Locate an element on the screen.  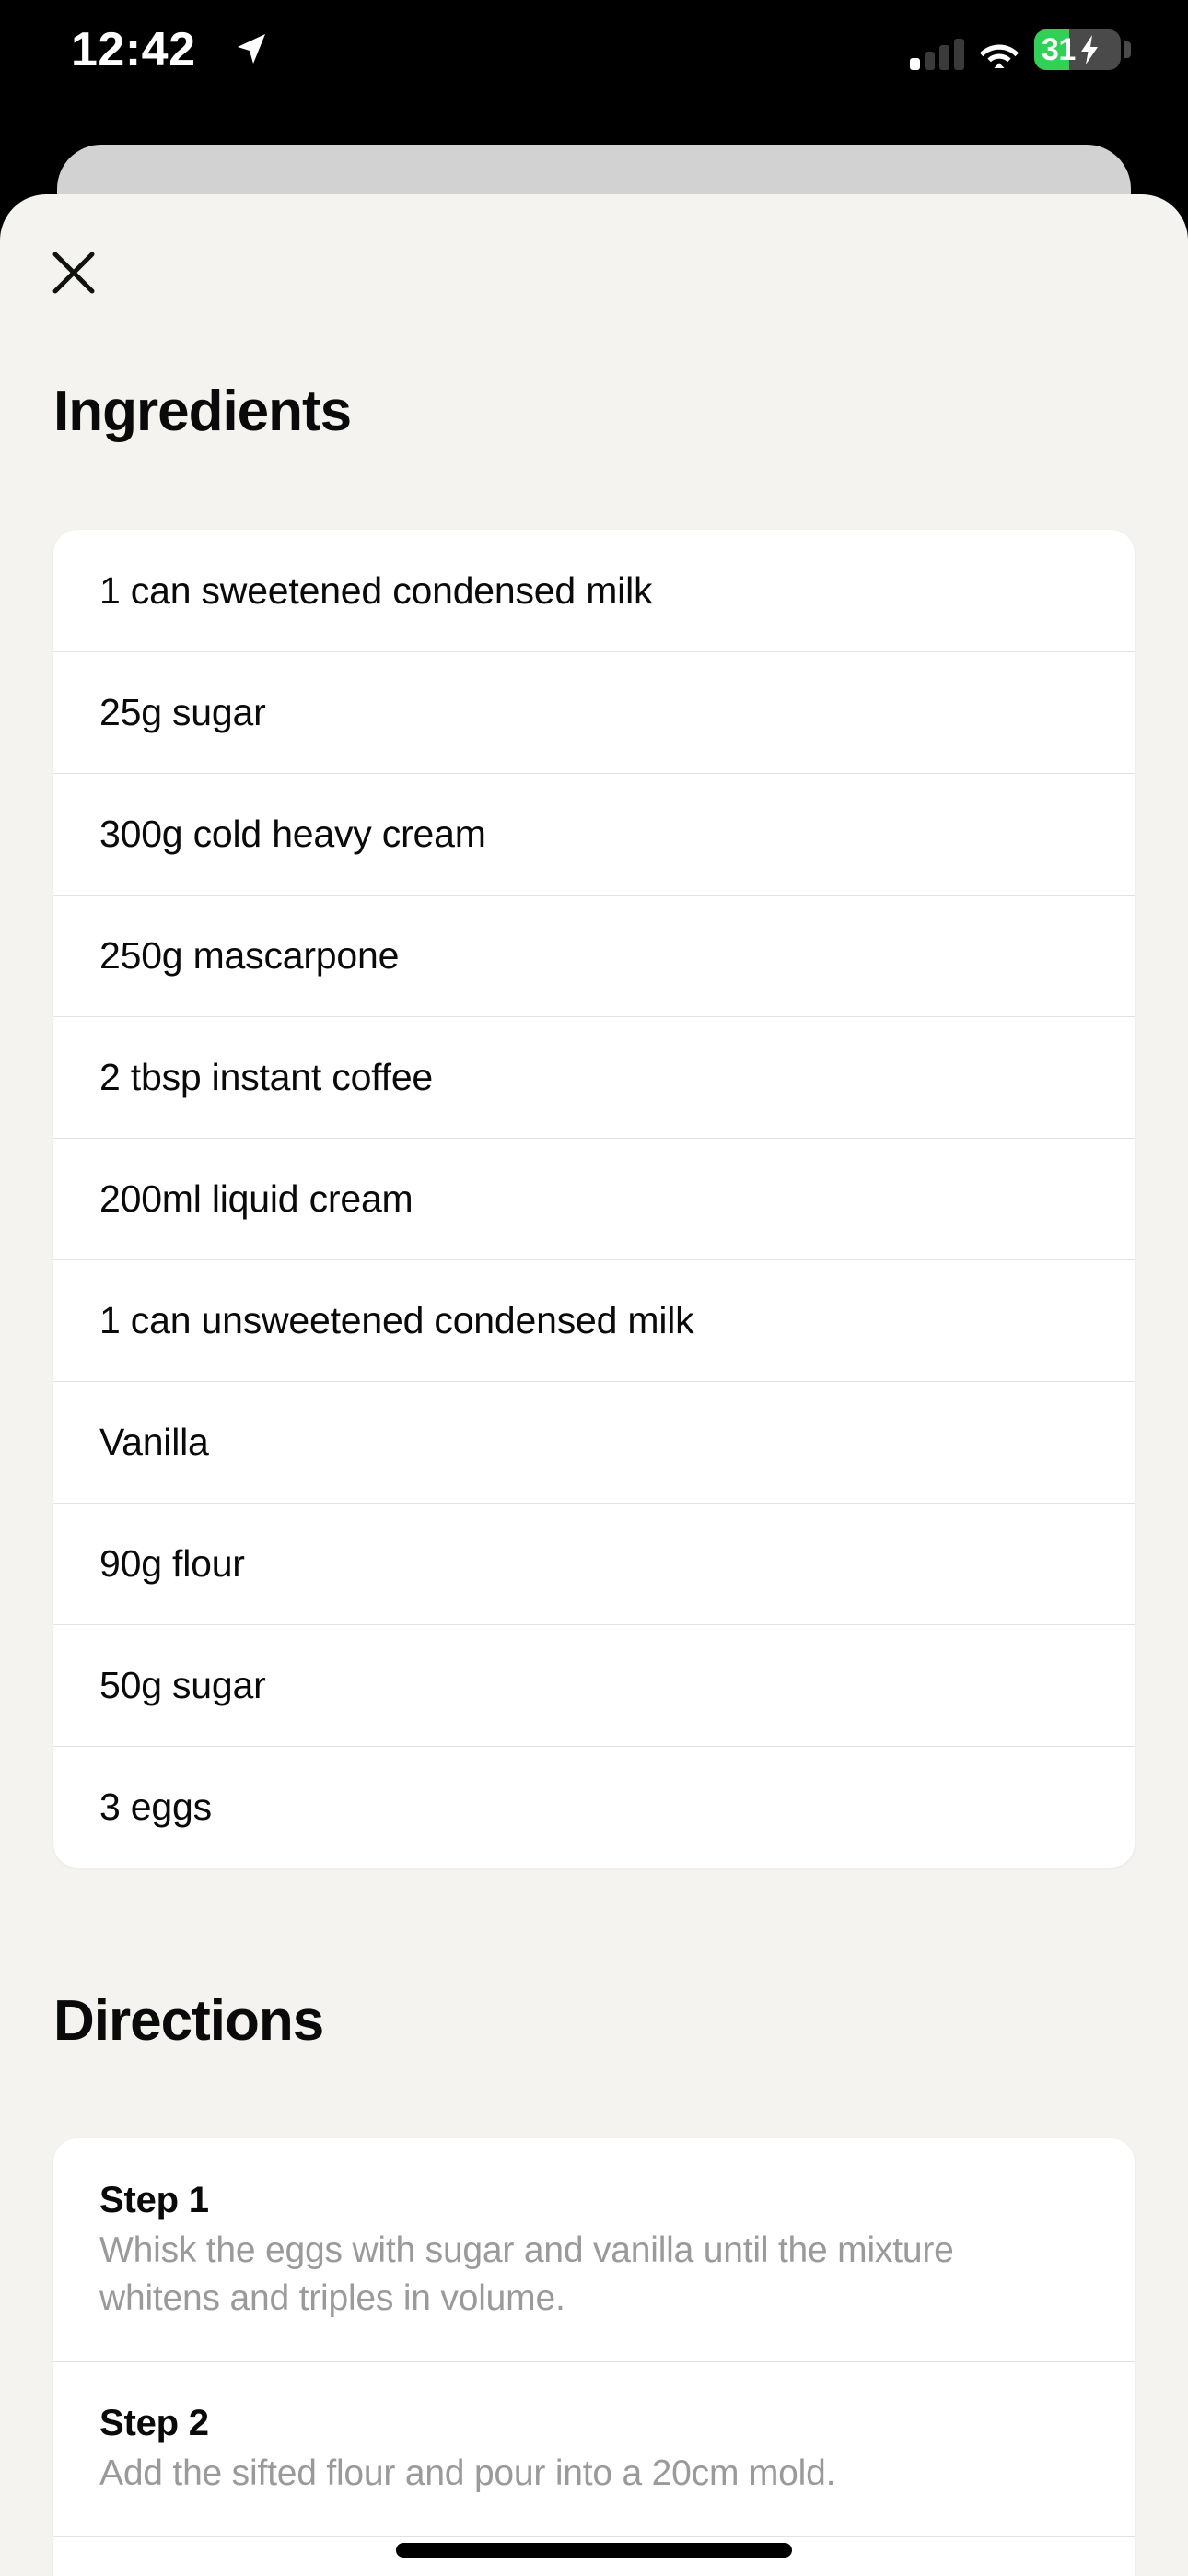
ingredient-label: 1 can unsweetened condensed milk is located at coordinates (396, 1320).